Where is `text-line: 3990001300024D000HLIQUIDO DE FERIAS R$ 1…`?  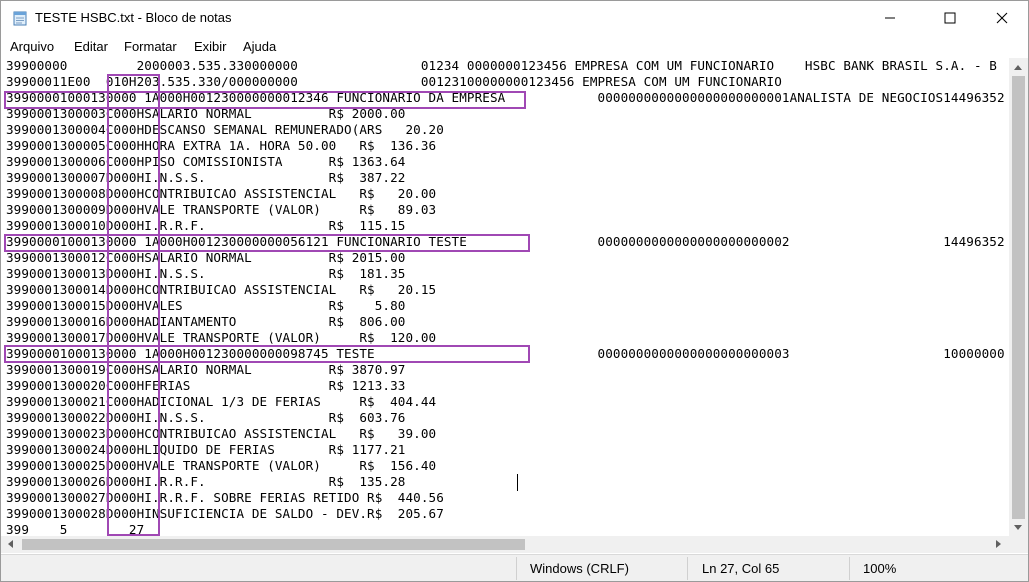
text-line: 3990001300024D000HLIQUIDO DE FERIAS R$ 1… is located at coordinates (206, 449).